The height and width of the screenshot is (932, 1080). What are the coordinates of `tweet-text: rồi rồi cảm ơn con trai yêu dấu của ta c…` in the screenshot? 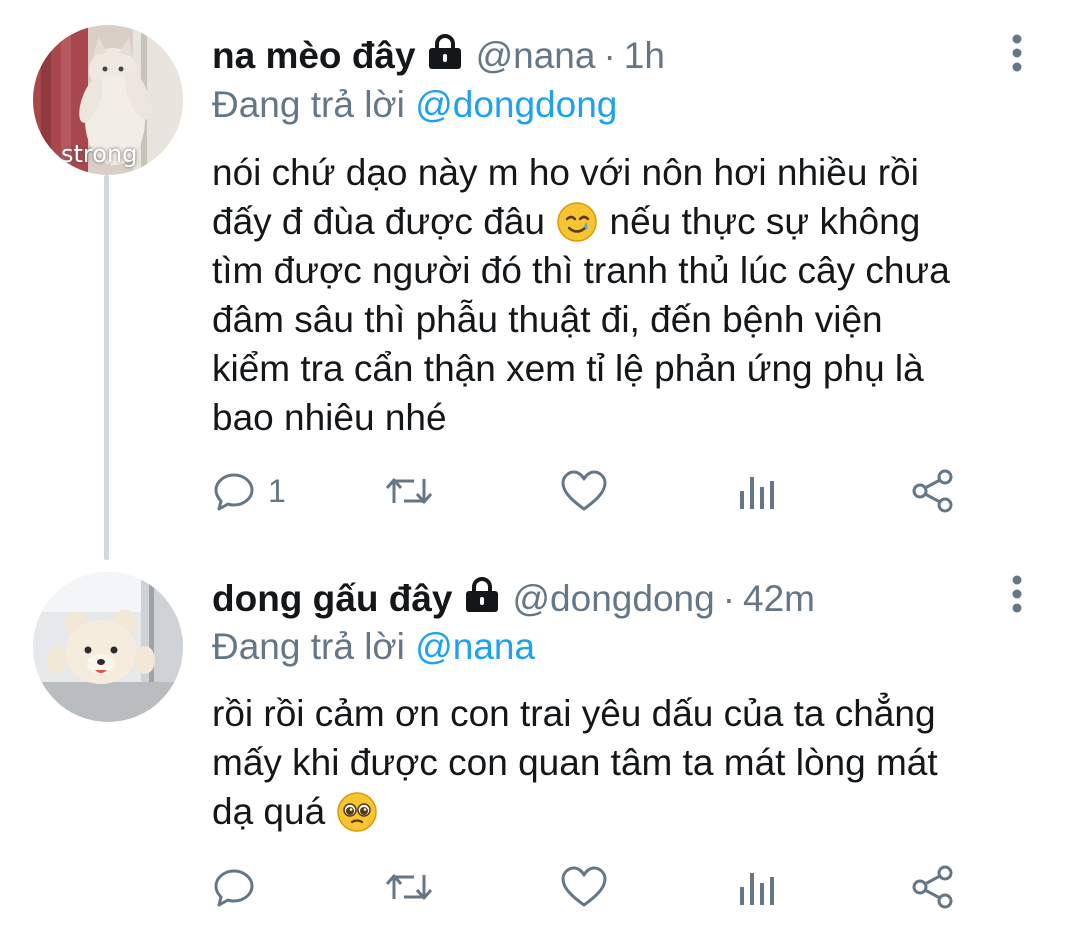 It's located at (632, 762).